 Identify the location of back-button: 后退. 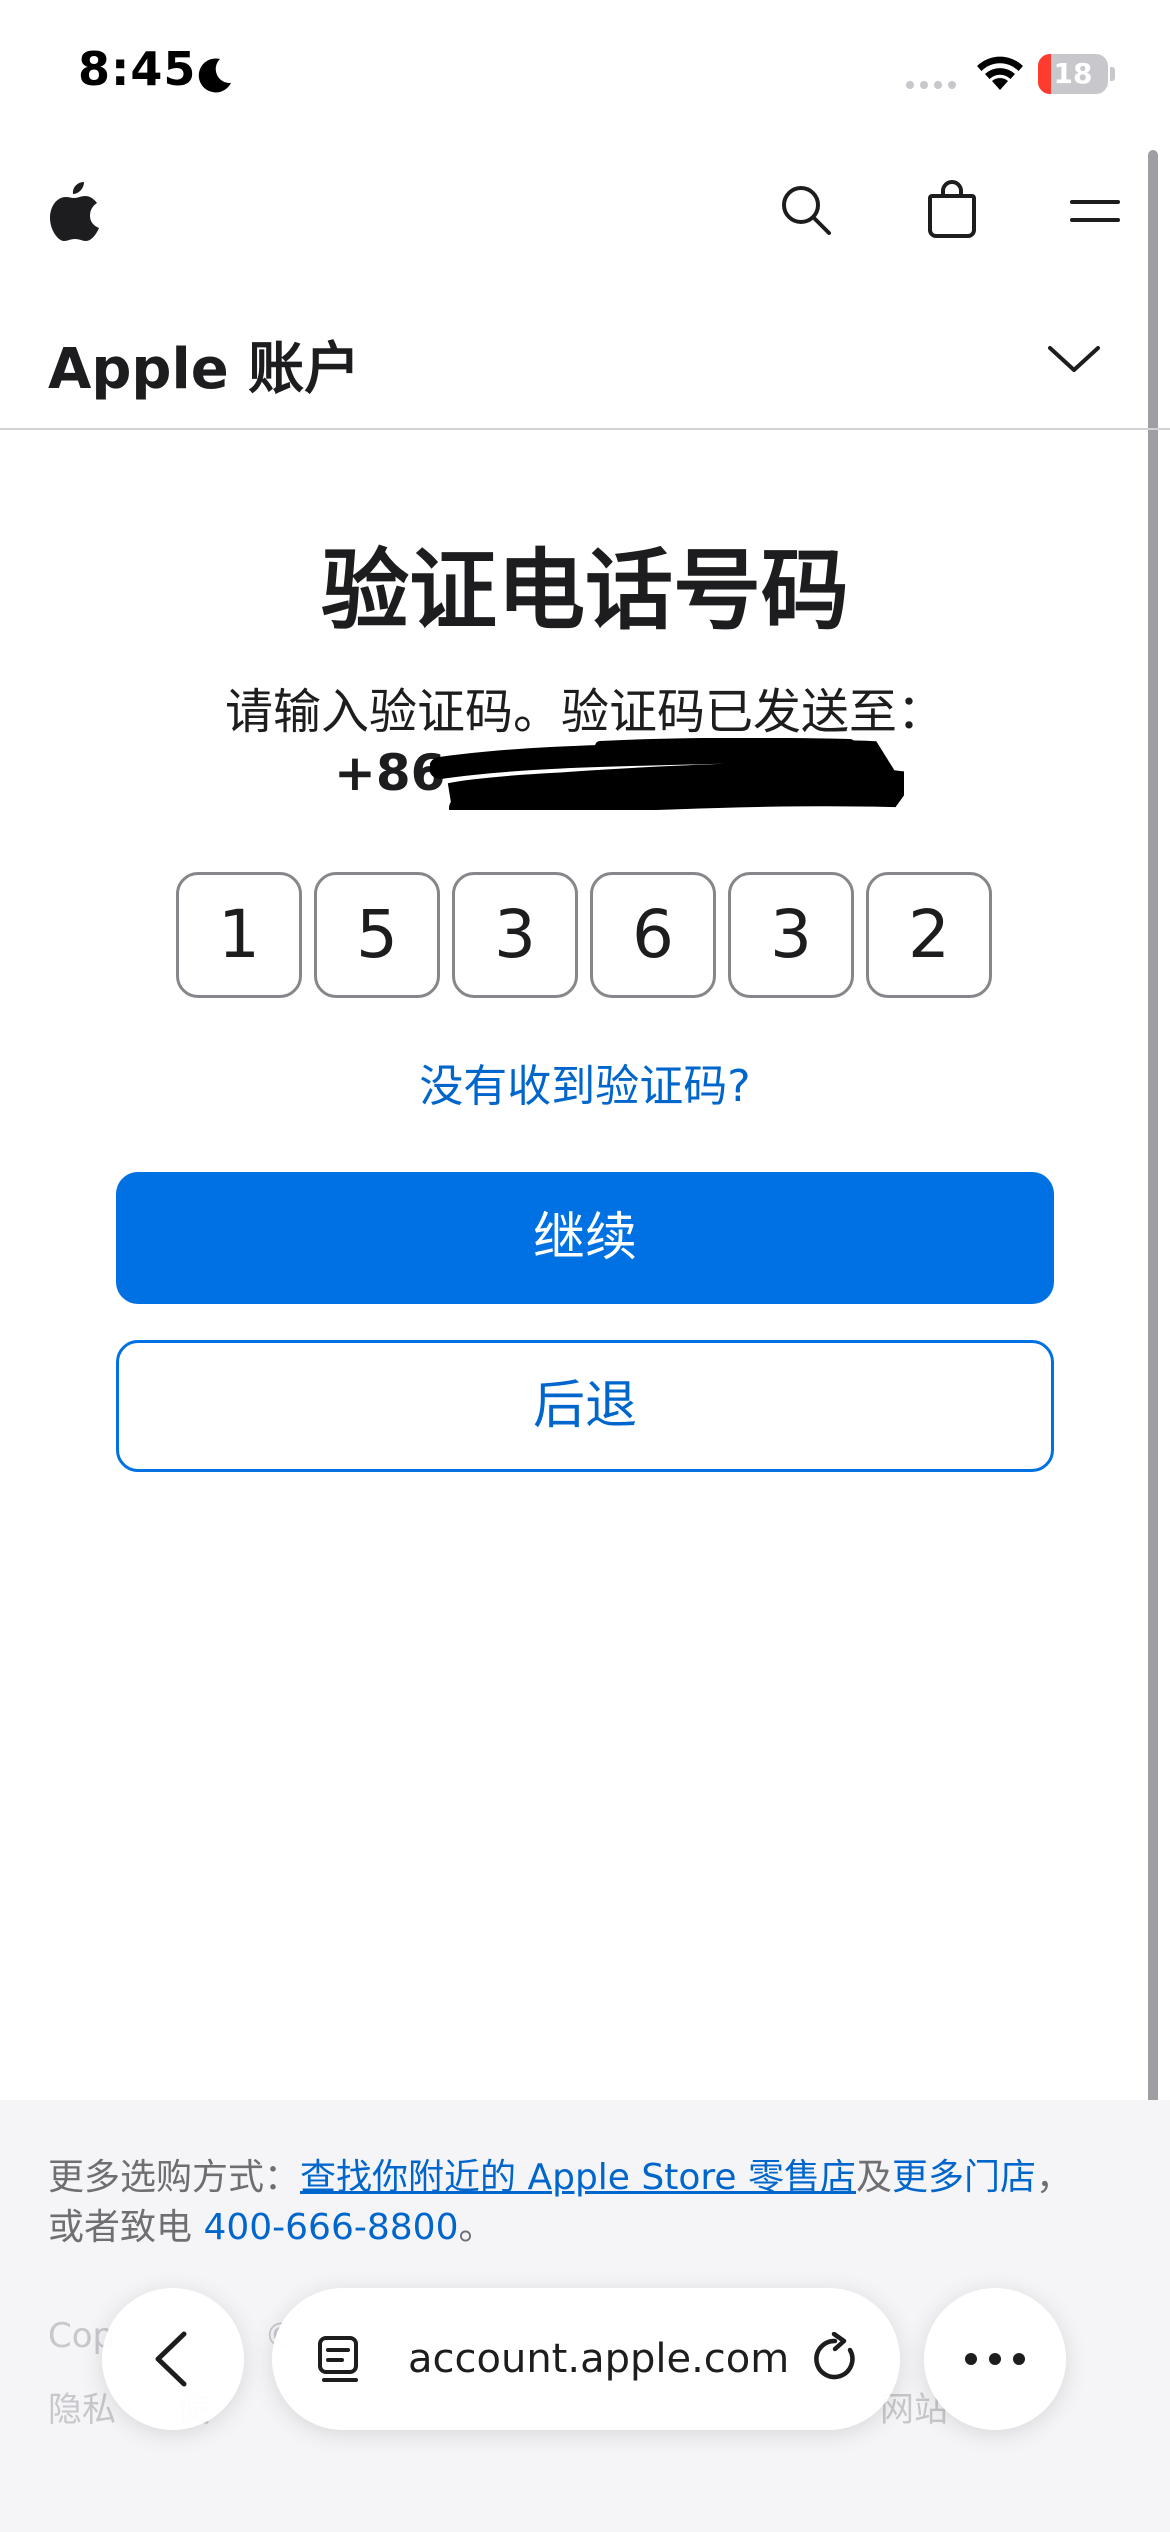
(585, 1406).